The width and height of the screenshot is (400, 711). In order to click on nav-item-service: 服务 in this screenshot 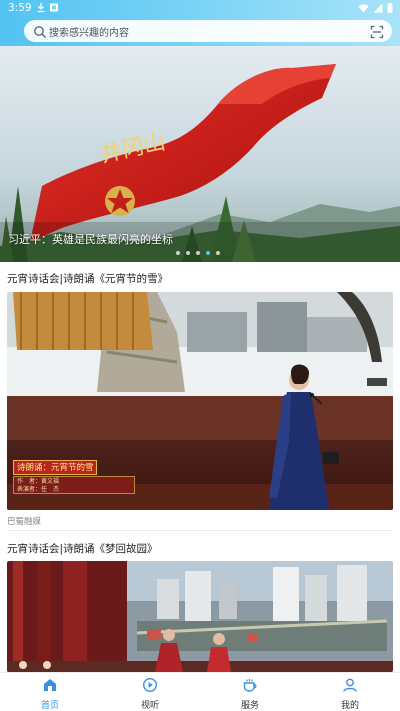, I will do `click(250, 694)`.